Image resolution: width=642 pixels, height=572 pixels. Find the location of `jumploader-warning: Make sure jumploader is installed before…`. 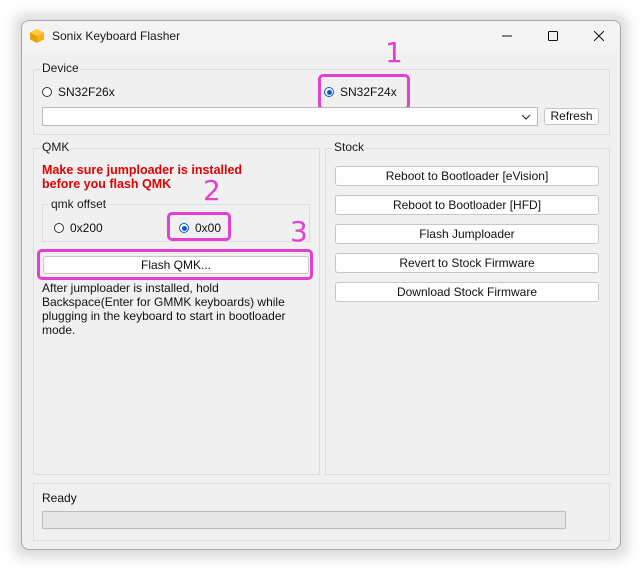

jumploader-warning: Make sure jumploader is installed before… is located at coordinates (142, 177).